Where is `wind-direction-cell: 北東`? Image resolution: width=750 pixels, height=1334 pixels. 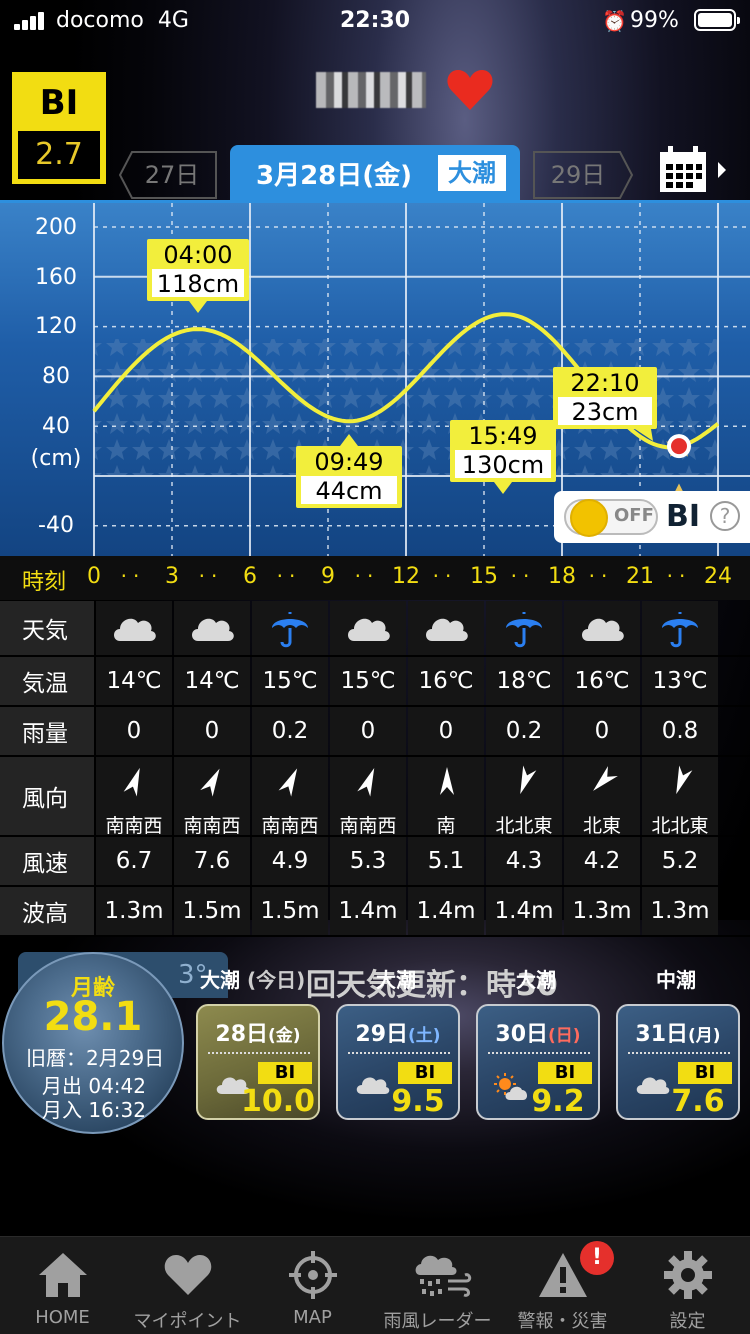 wind-direction-cell: 北東 is located at coordinates (602, 797).